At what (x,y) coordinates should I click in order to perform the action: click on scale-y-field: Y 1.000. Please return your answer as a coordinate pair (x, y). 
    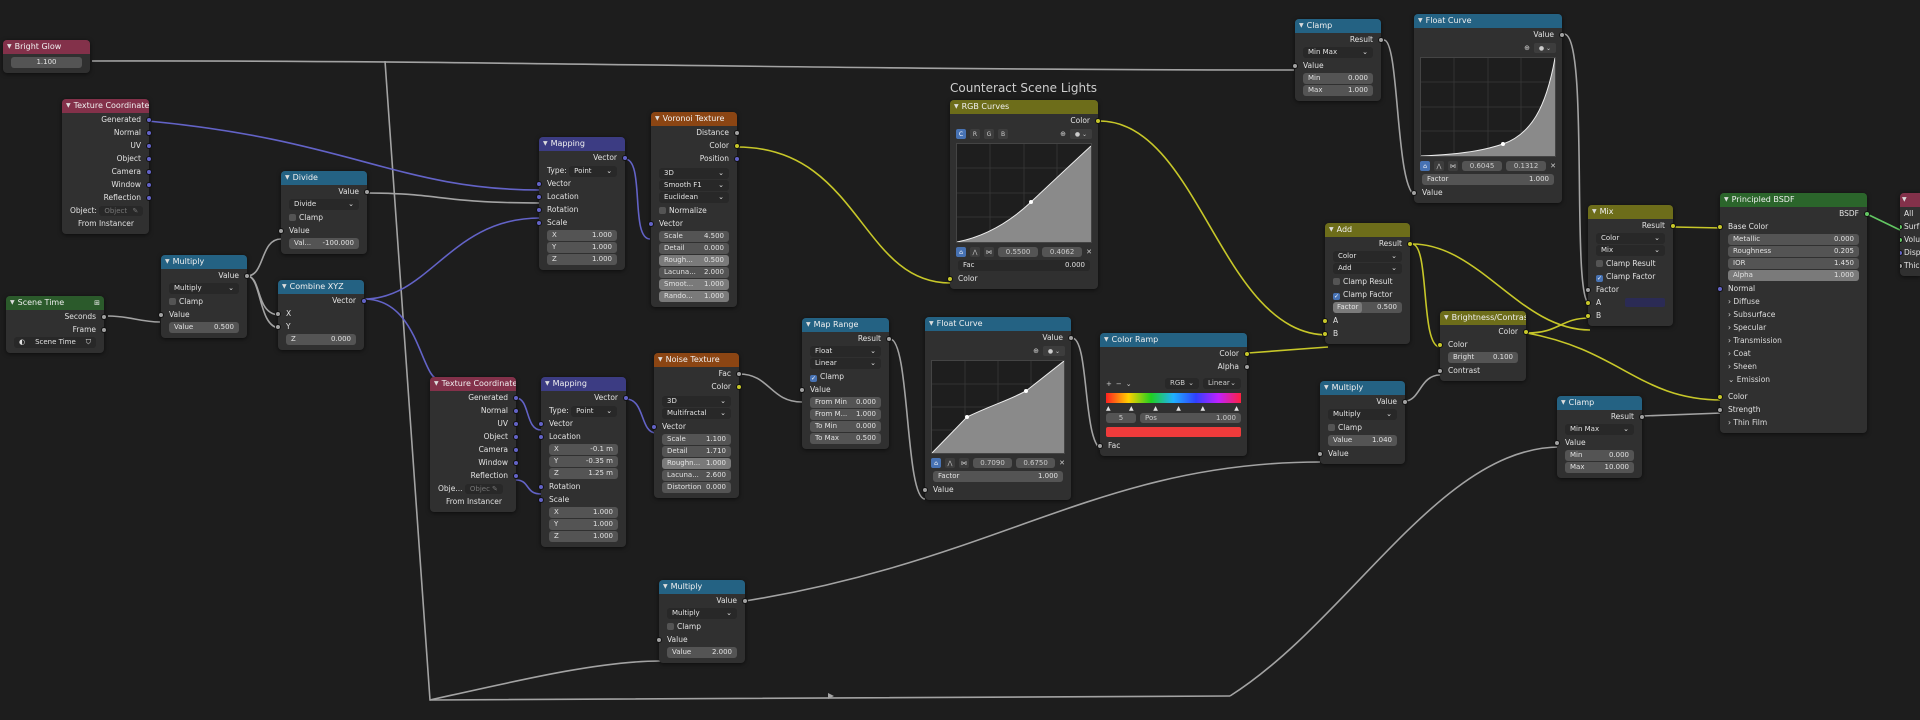
    Looking at the image, I should click on (582, 247).